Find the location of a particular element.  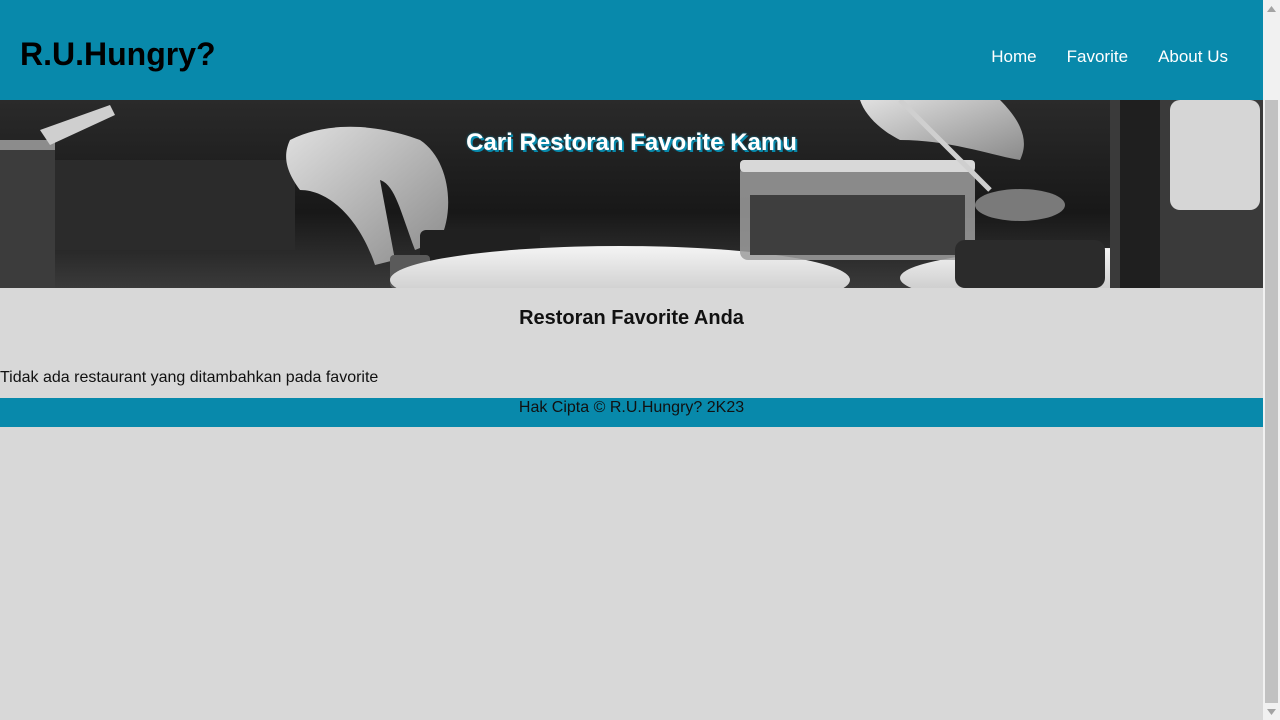

scroll-up-icon is located at coordinates (1271, 8).